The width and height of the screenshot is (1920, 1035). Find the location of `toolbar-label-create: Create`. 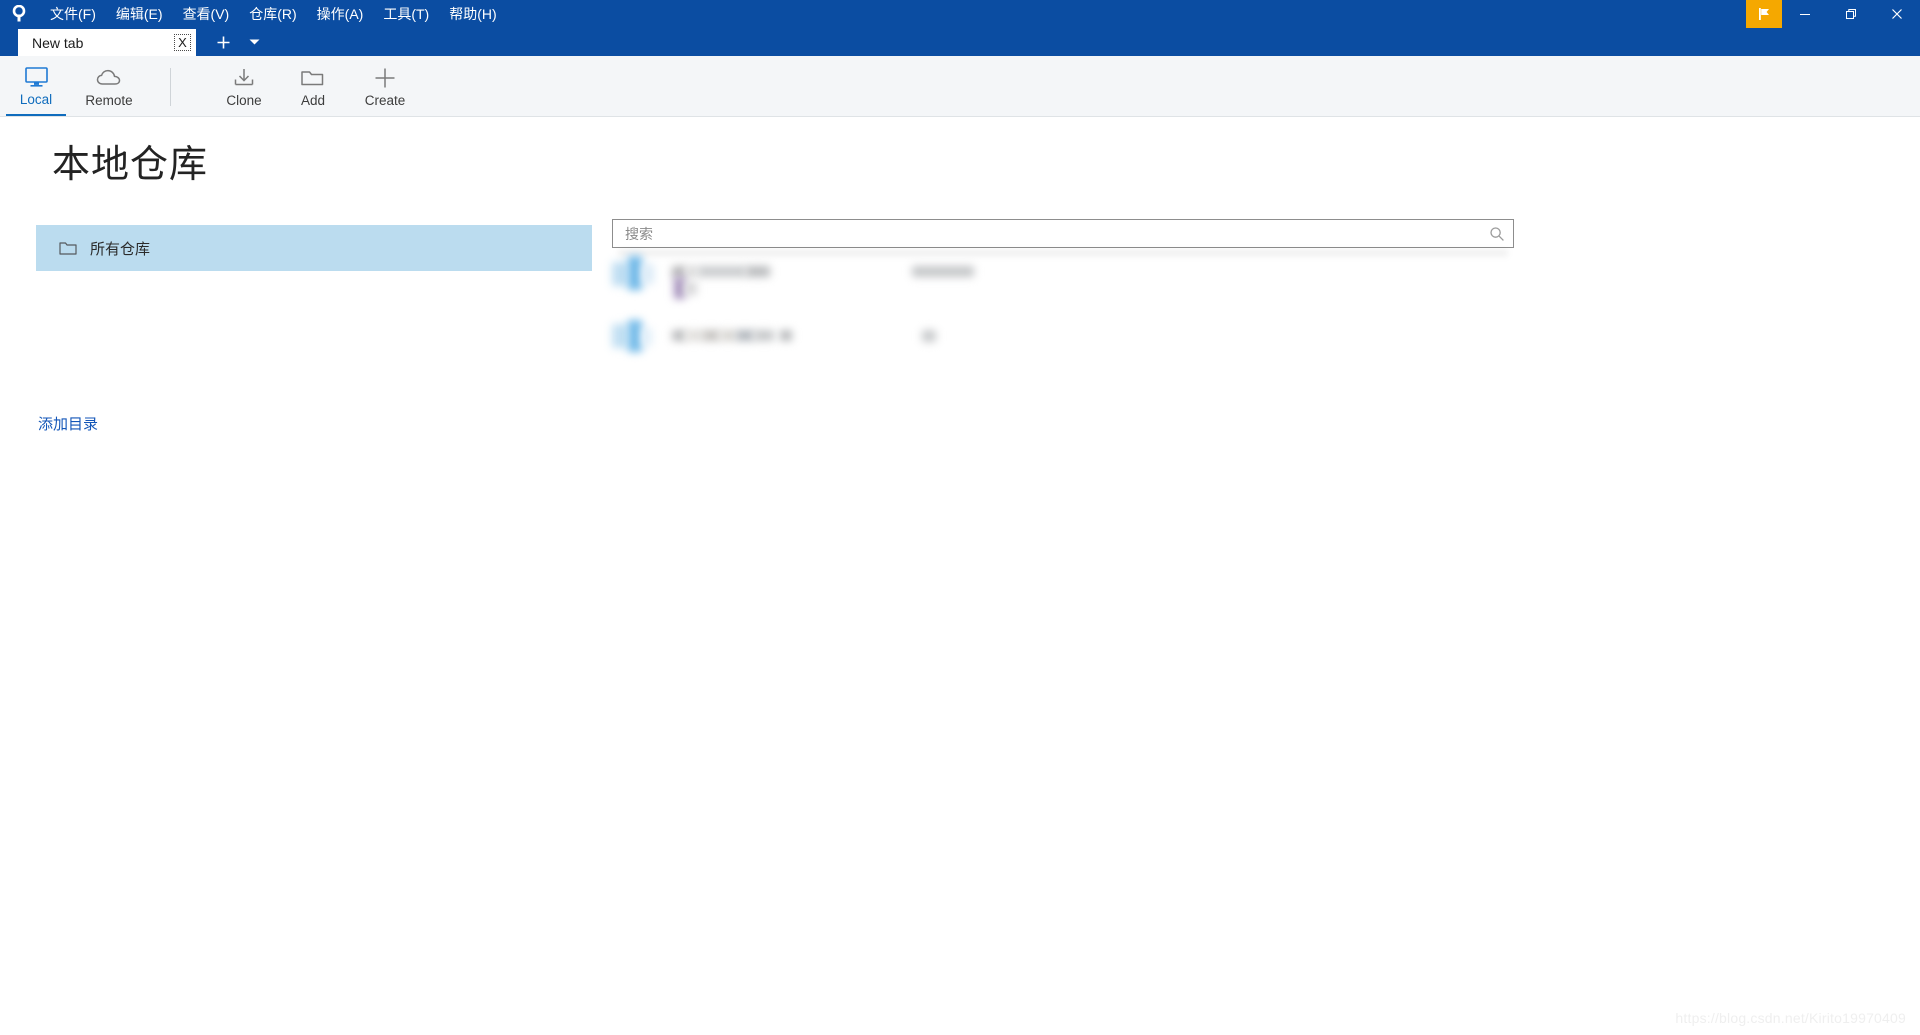

toolbar-label-create: Create is located at coordinates (385, 100).